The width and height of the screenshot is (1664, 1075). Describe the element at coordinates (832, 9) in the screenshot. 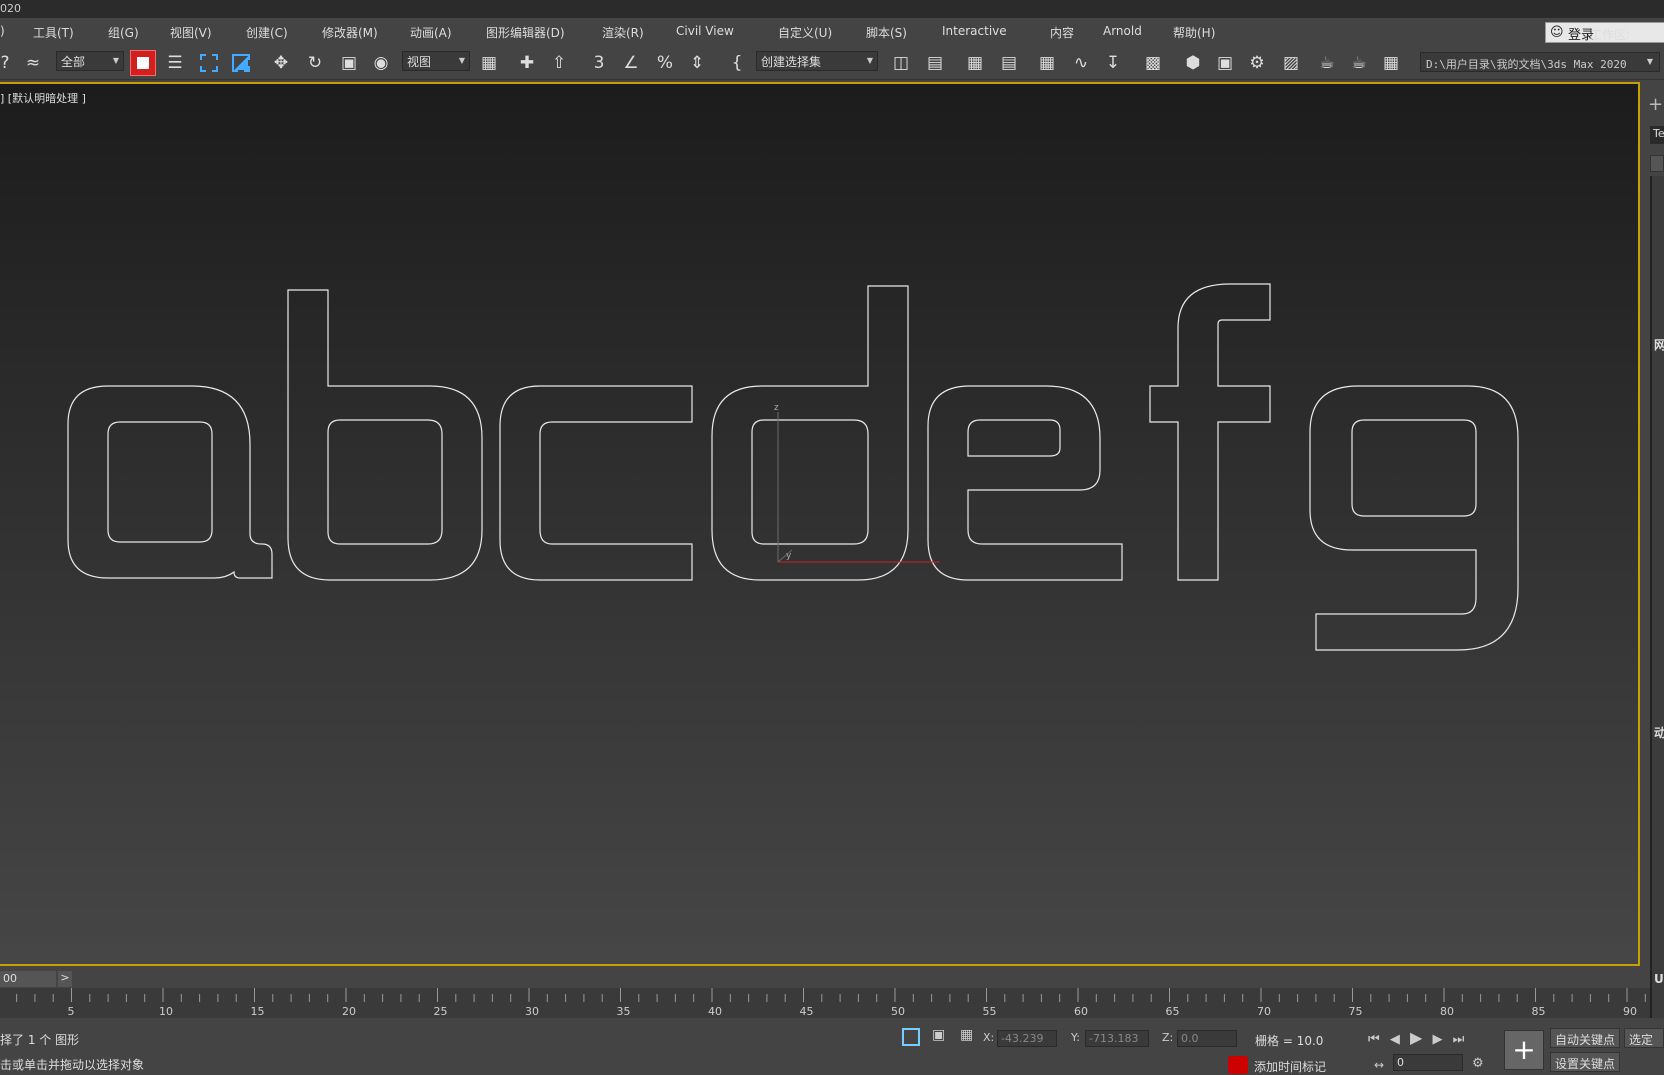

I see `title-bar: 020` at that location.